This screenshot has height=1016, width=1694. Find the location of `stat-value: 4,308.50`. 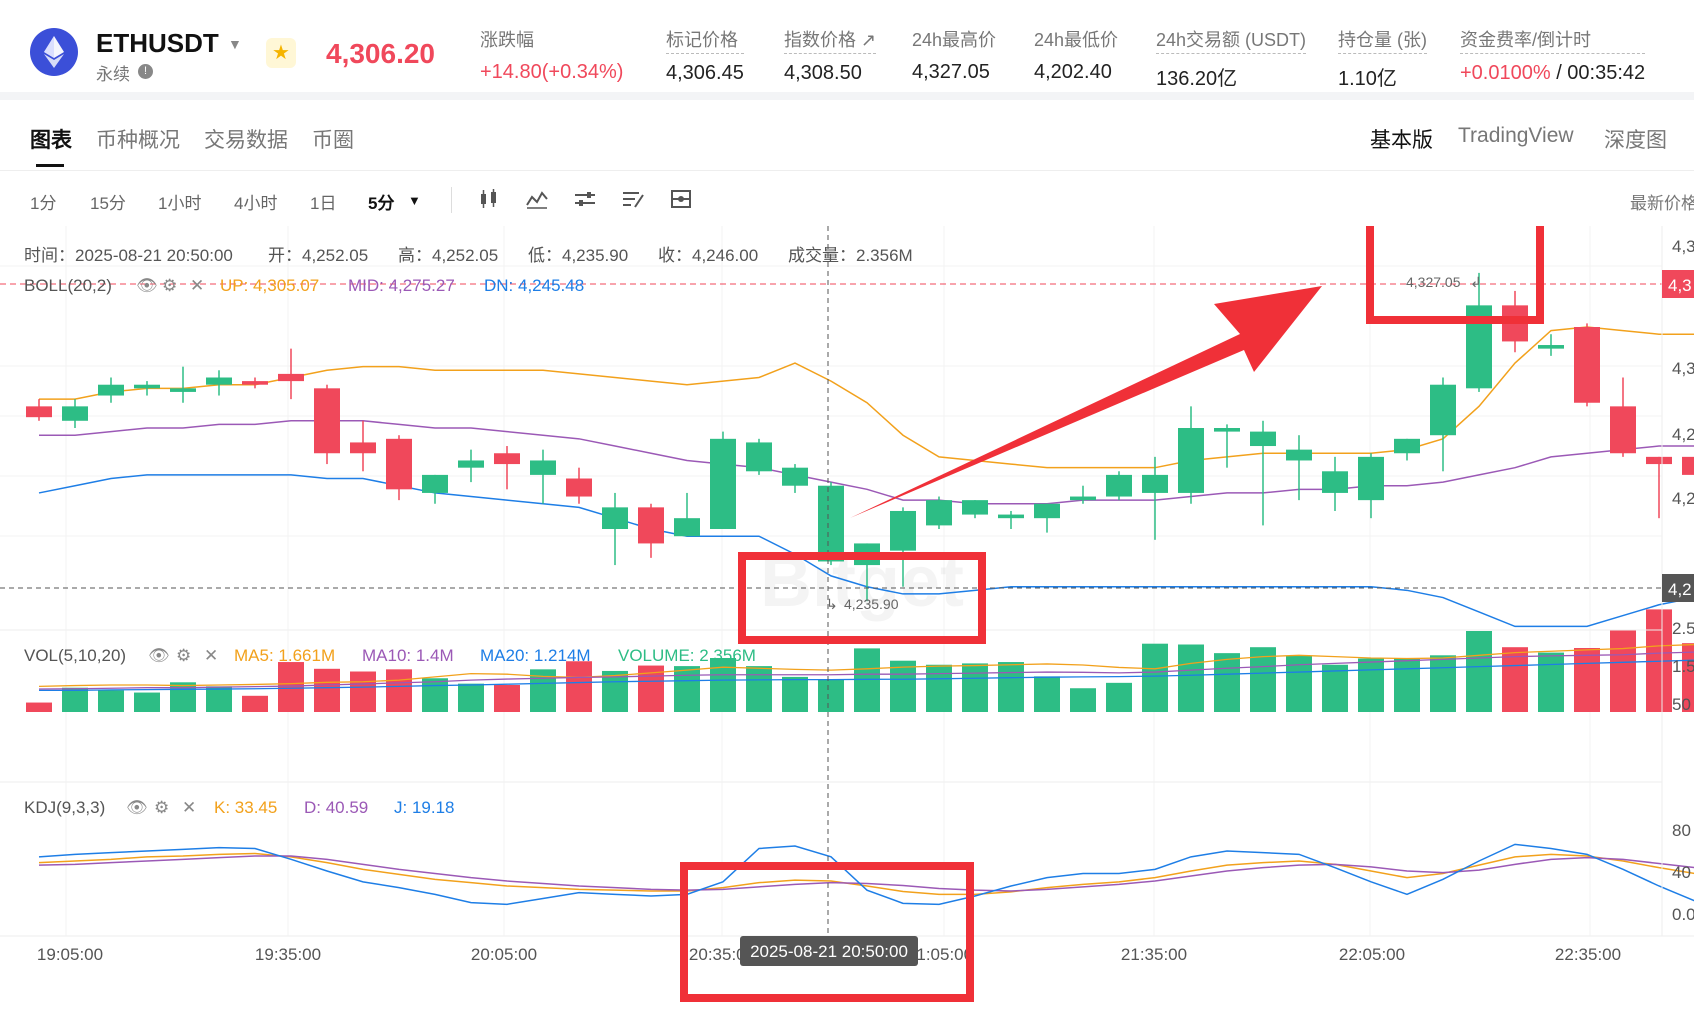

stat-value: 4,308.50 is located at coordinates (823, 73).